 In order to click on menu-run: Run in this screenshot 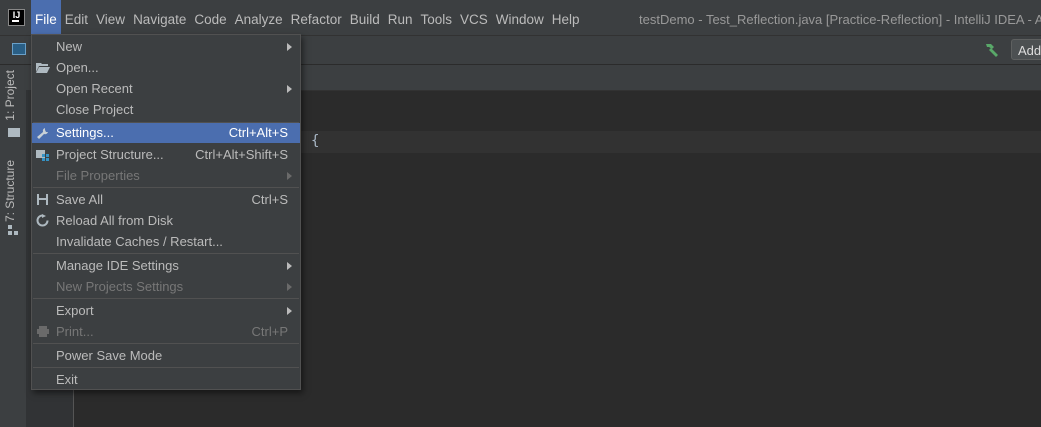, I will do `click(400, 18)`.